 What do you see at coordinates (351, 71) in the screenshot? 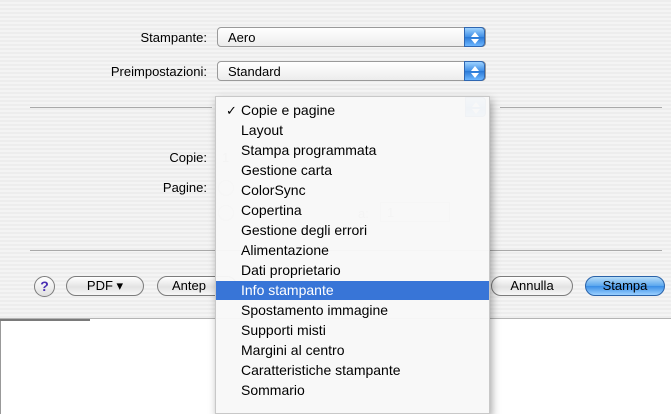
I see `presets-popup: Standard` at bounding box center [351, 71].